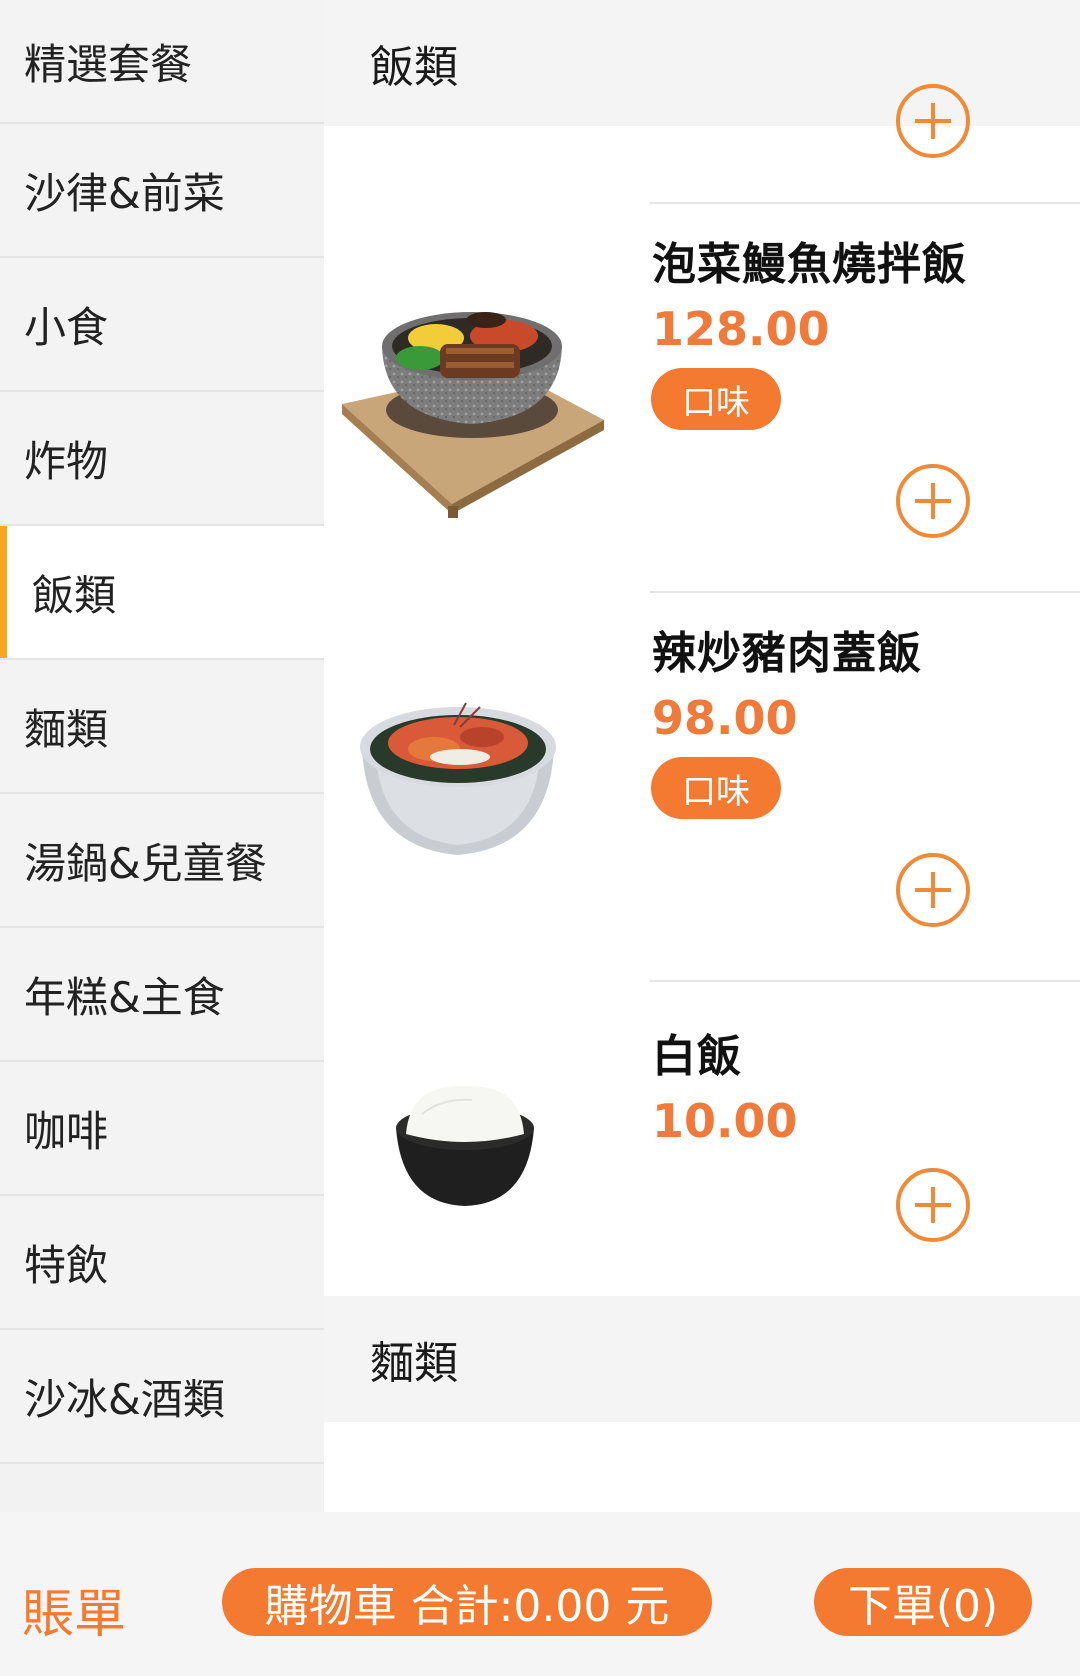 The image size is (1080, 1676). What do you see at coordinates (702, 1359) in the screenshot?
I see `section-header-noodles: 麵類` at bounding box center [702, 1359].